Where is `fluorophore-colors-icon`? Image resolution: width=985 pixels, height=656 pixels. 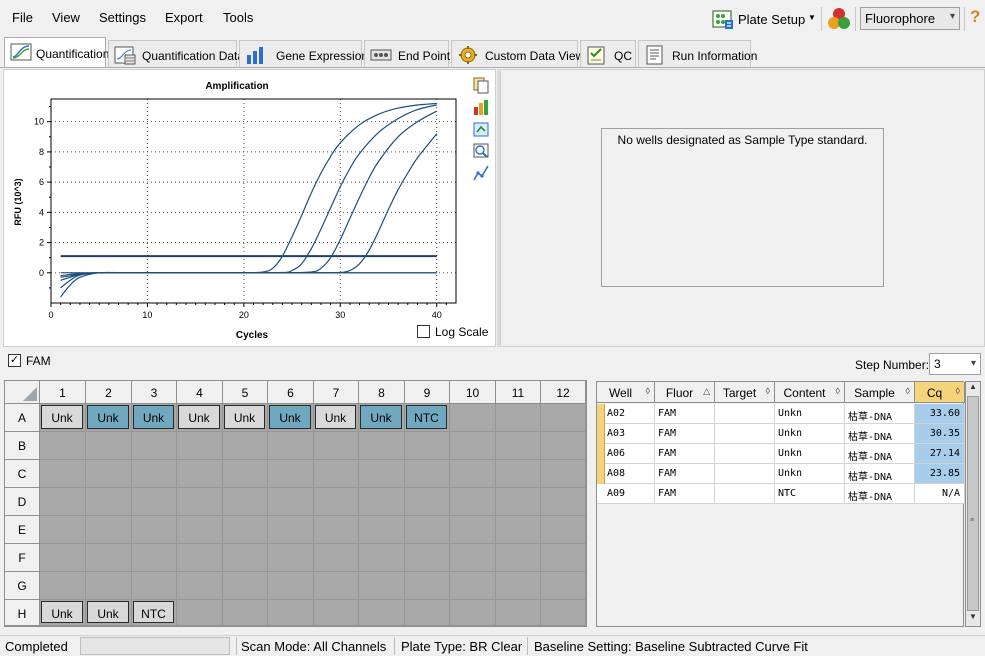
fluorophore-colors-icon is located at coordinates (839, 19).